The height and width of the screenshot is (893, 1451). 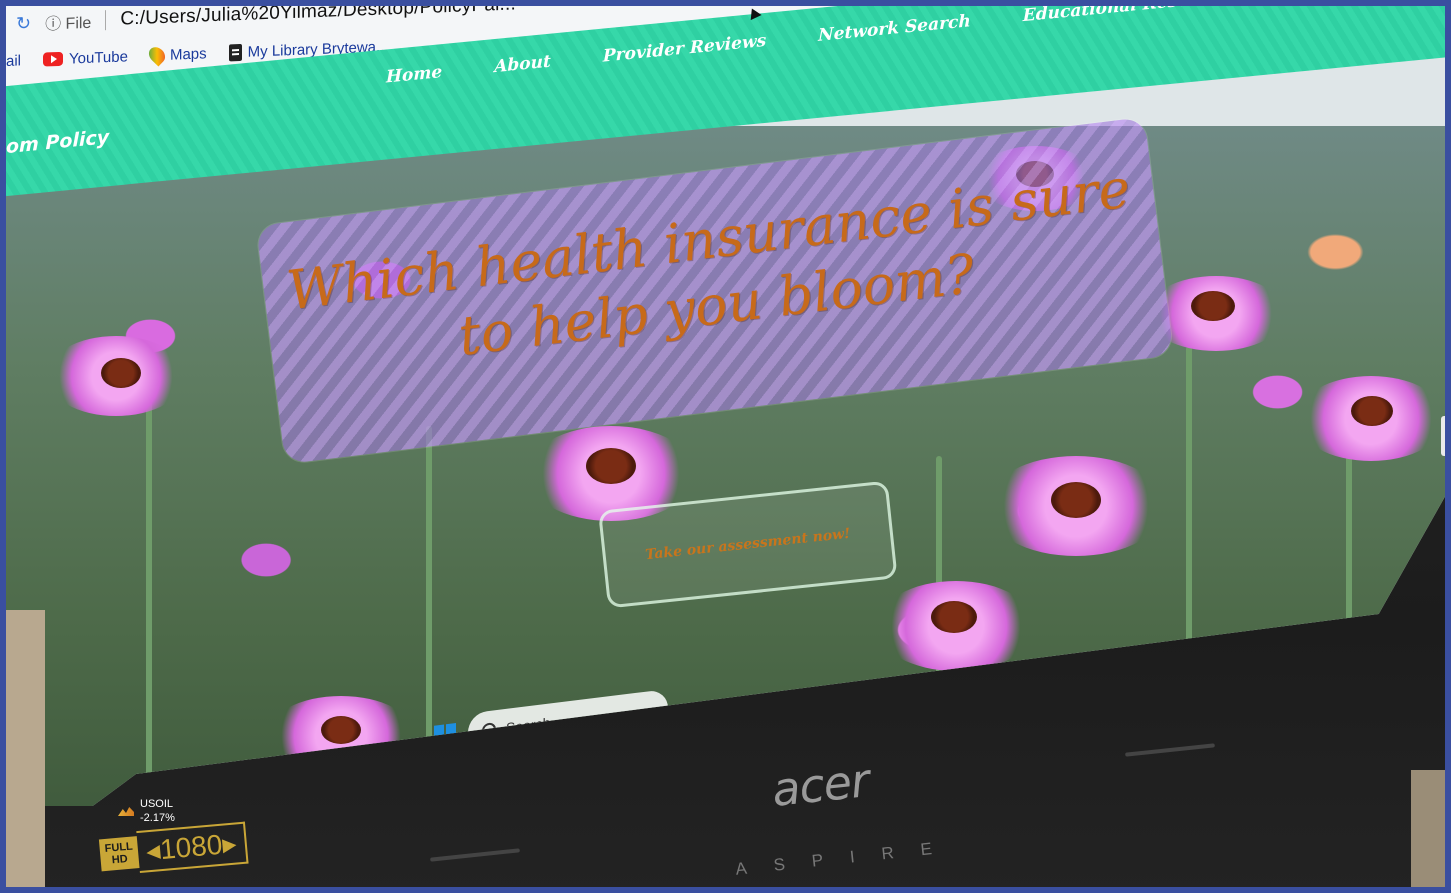 I want to click on url-scheme-label: File, so click(x=78, y=23).